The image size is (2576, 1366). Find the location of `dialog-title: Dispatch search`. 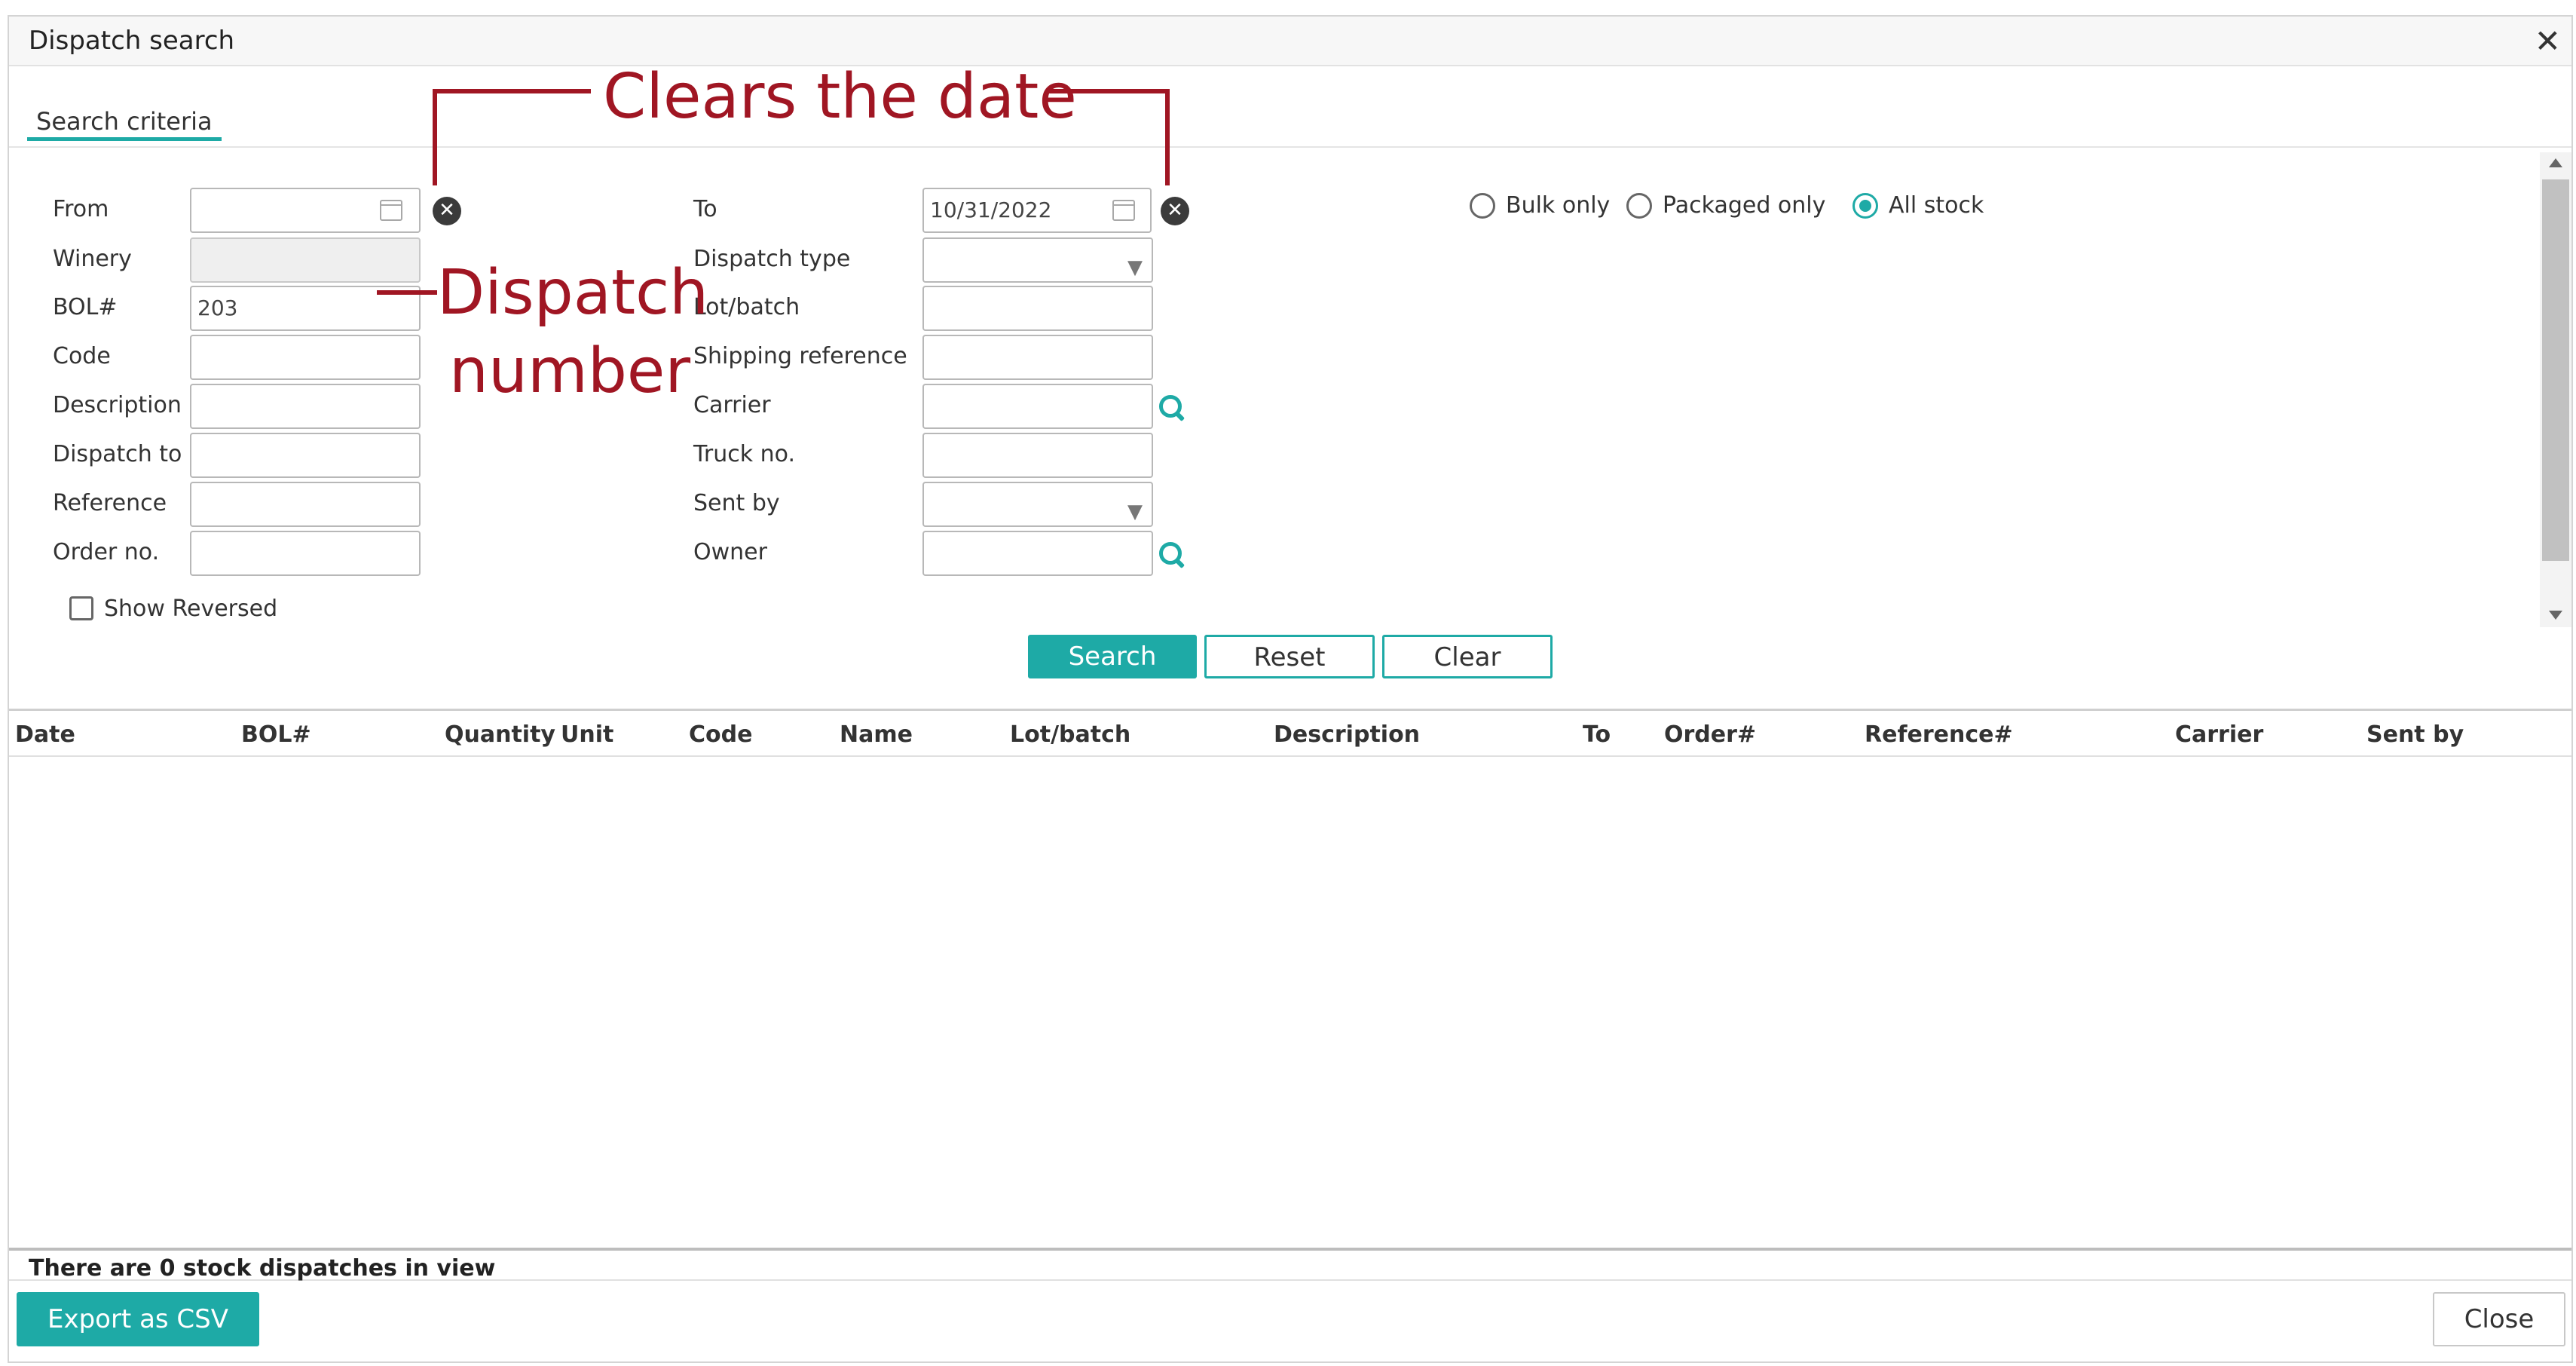

dialog-title: Dispatch search is located at coordinates (132, 41).